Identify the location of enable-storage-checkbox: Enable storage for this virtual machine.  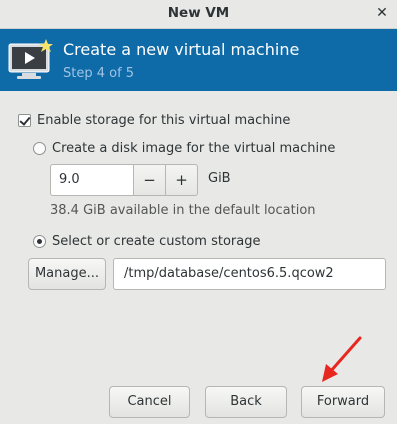
(154, 120).